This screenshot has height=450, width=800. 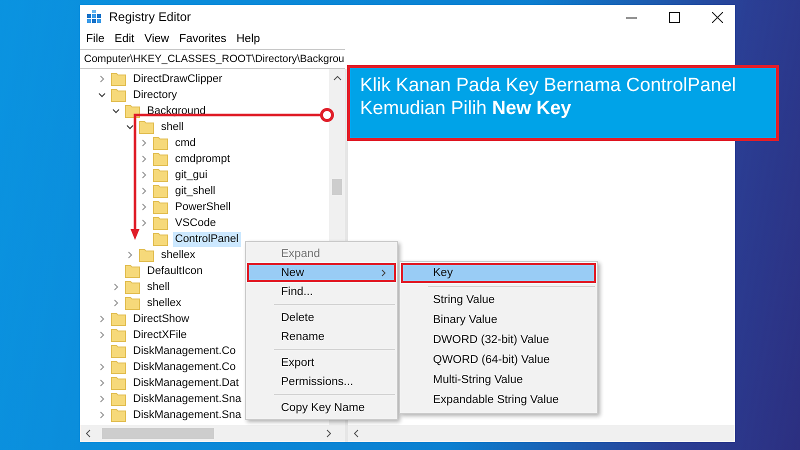 I want to click on window-title: Registry Editor, so click(x=150, y=17).